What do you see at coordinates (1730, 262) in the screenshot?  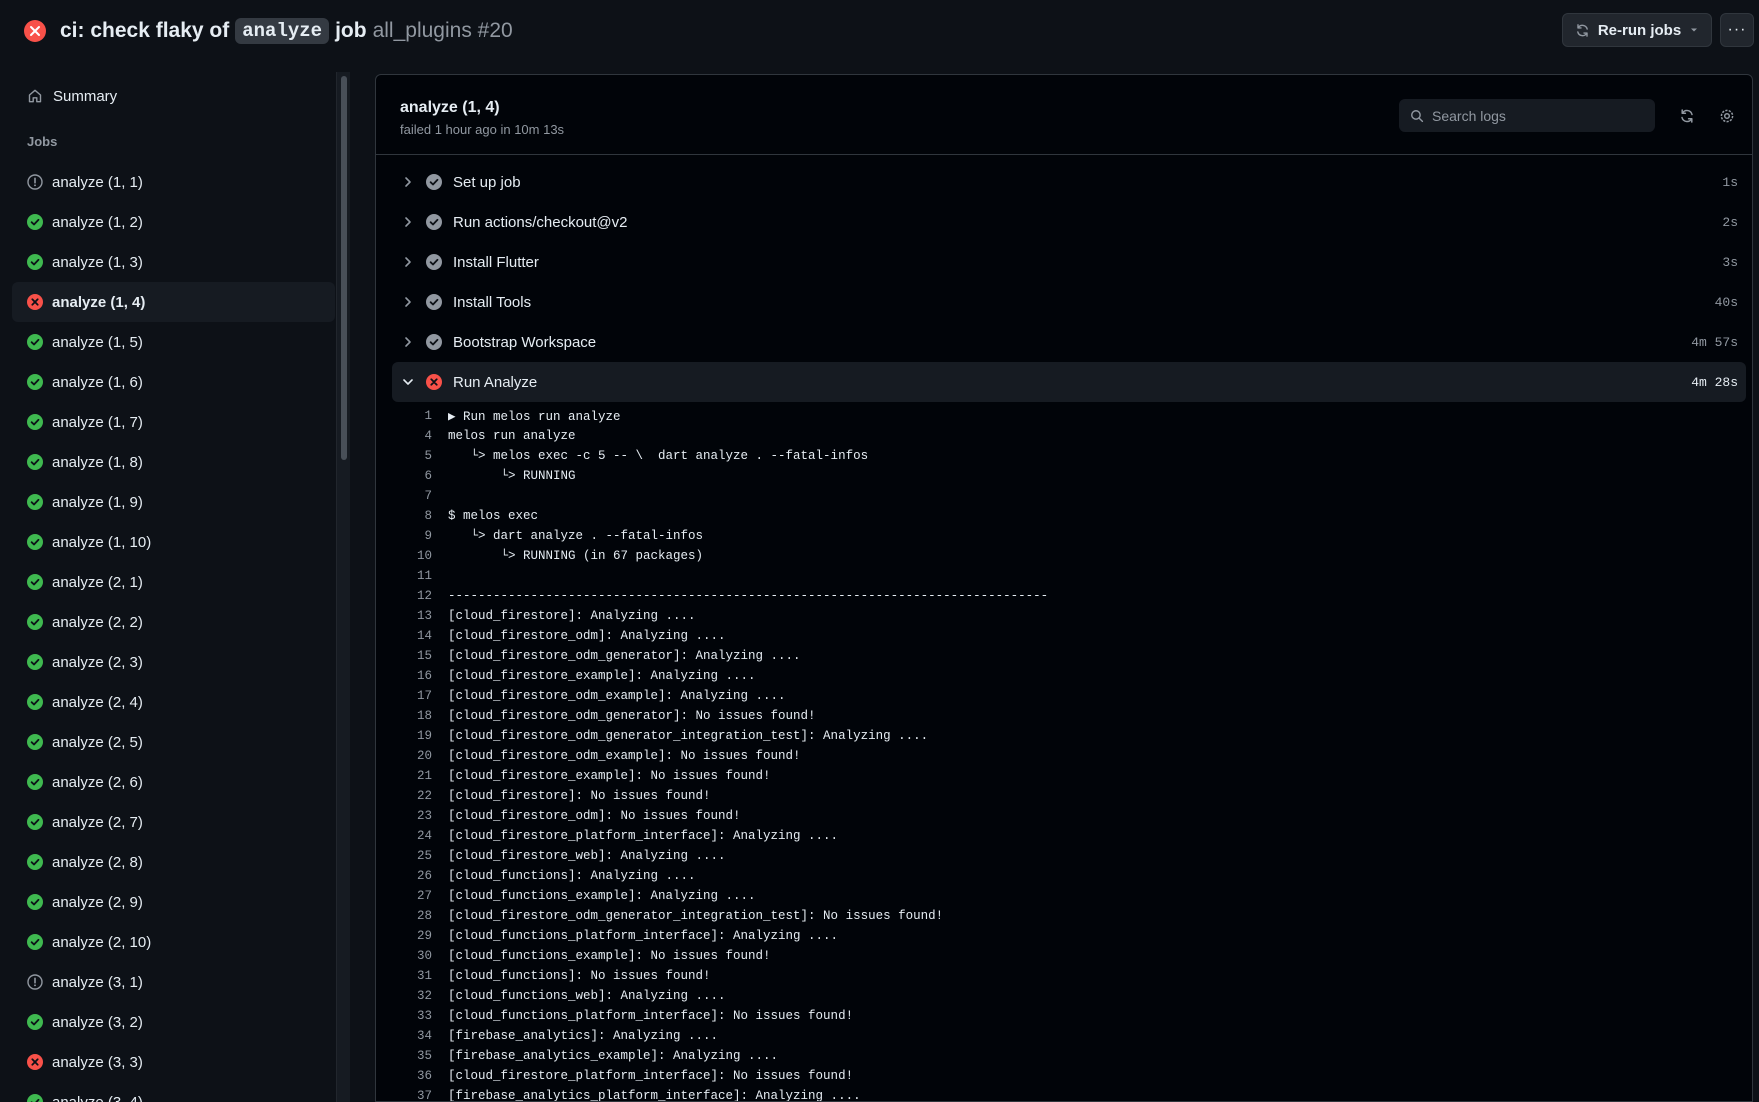 I see `step-duration: 3s` at bounding box center [1730, 262].